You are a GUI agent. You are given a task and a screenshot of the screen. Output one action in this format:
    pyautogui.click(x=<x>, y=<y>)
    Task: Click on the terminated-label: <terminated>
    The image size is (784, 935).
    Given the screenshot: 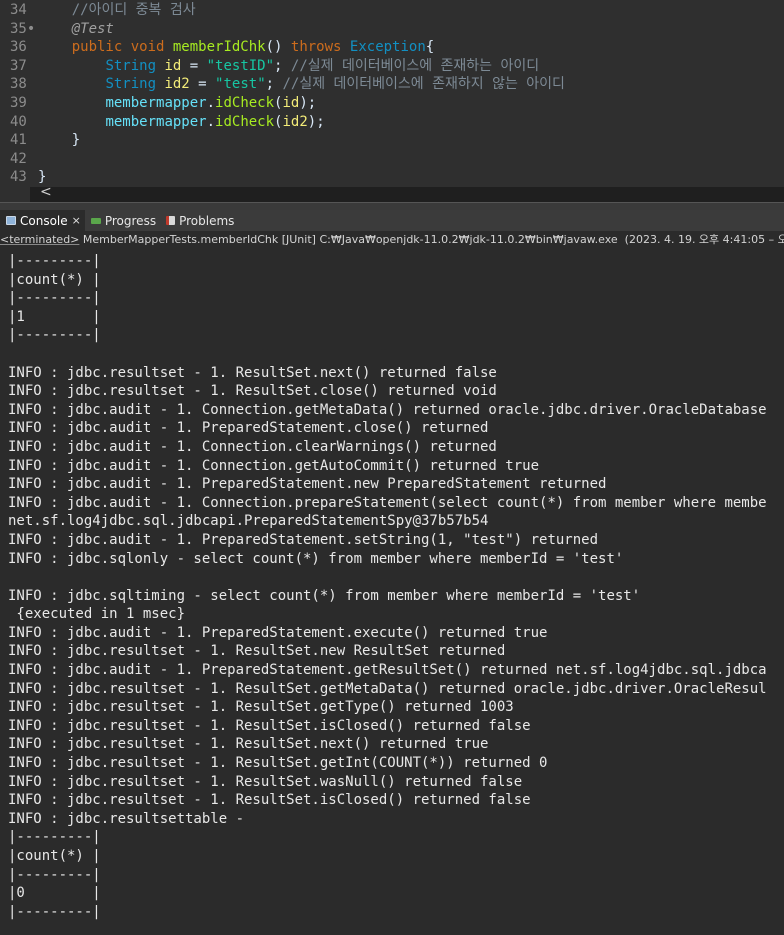 What is the action you would take?
    pyautogui.click(x=40, y=239)
    